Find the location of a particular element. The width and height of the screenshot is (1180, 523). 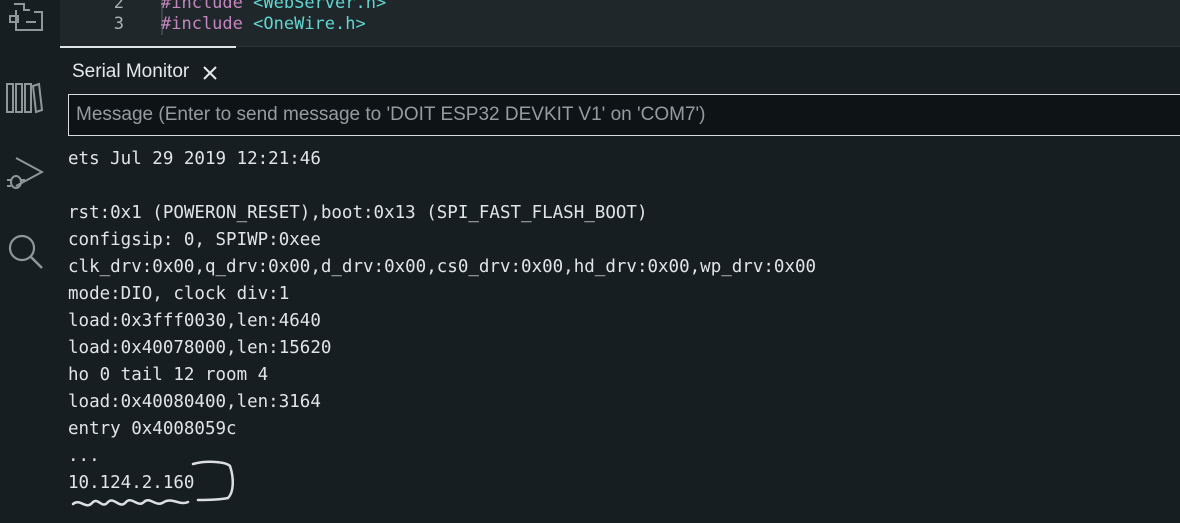

serial-output-line: load:0x40080400,len:3164 is located at coordinates (194, 402).